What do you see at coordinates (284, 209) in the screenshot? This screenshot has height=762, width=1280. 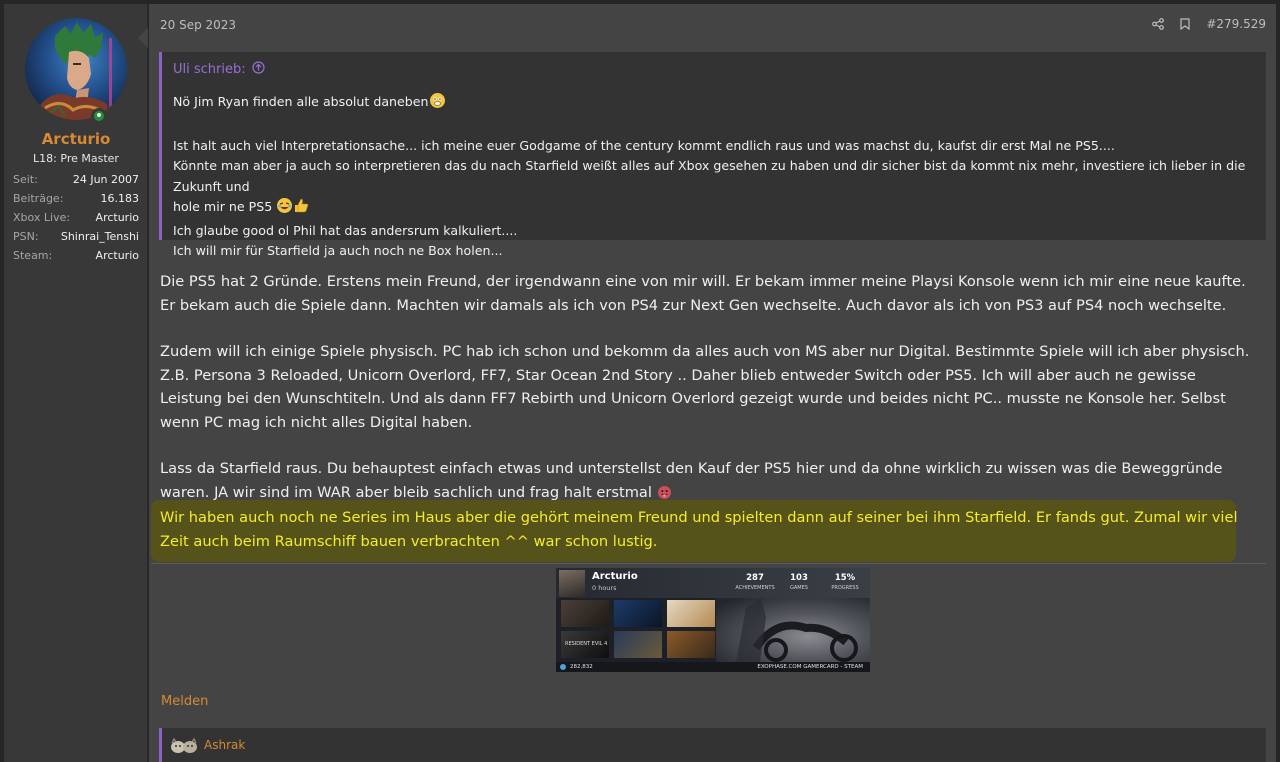 I see `rofl-emoji-icon` at bounding box center [284, 209].